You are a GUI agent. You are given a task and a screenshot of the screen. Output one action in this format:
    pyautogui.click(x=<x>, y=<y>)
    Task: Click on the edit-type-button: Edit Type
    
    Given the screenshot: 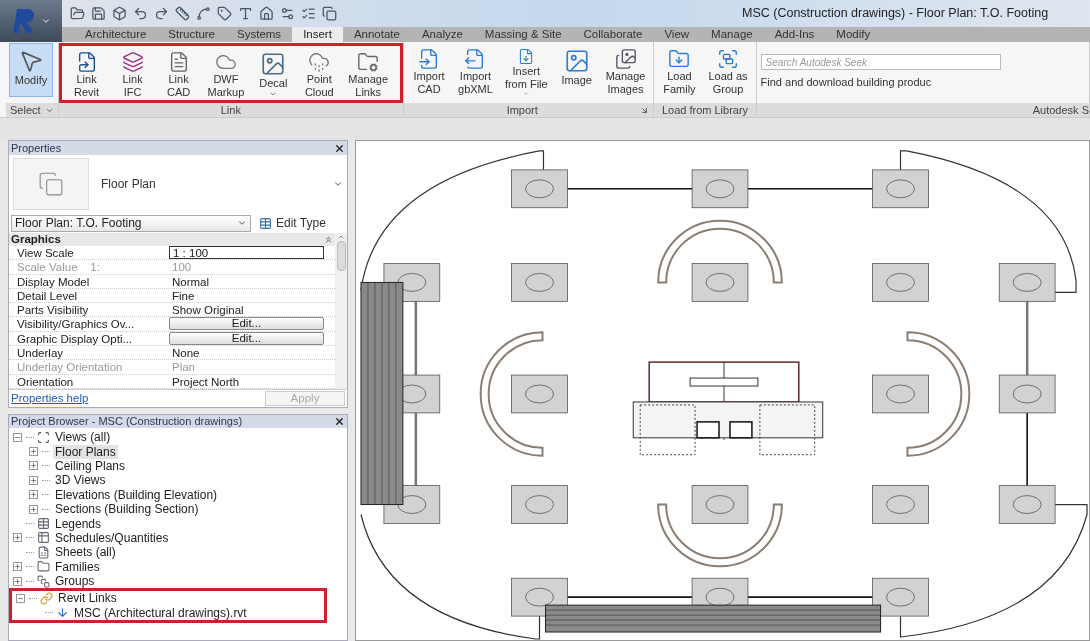 What is the action you would take?
    pyautogui.click(x=292, y=223)
    